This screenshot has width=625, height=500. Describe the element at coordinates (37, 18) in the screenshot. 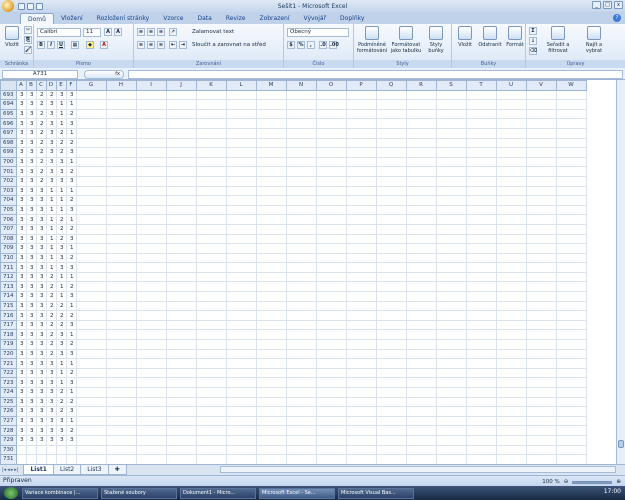

I see `ribbon-tab: Domů` at that location.